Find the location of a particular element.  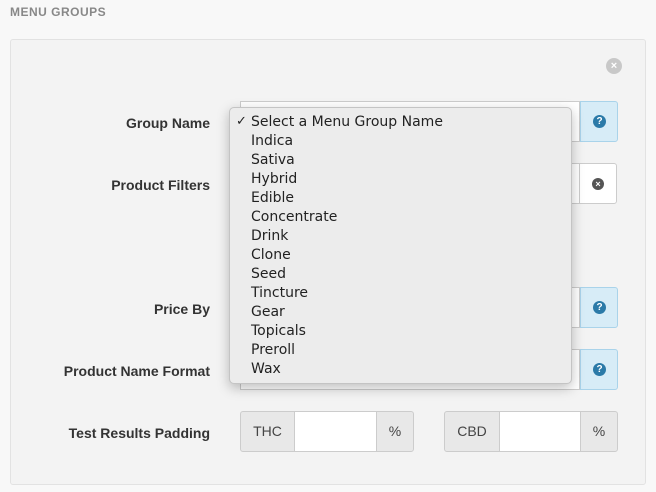

group-name-label: Group Name is located at coordinates (167, 123).